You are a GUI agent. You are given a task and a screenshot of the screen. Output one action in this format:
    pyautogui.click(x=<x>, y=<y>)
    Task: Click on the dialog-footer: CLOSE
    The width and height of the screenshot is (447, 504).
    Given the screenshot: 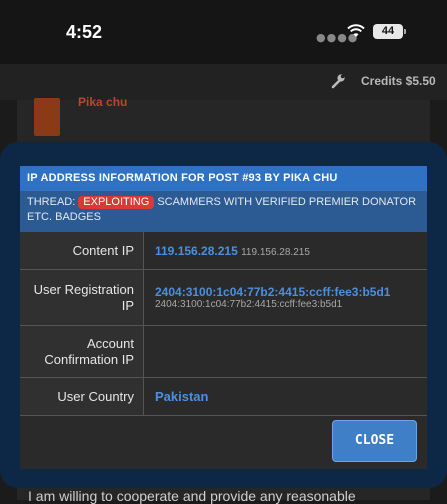 What is the action you would take?
    pyautogui.click(x=223, y=442)
    